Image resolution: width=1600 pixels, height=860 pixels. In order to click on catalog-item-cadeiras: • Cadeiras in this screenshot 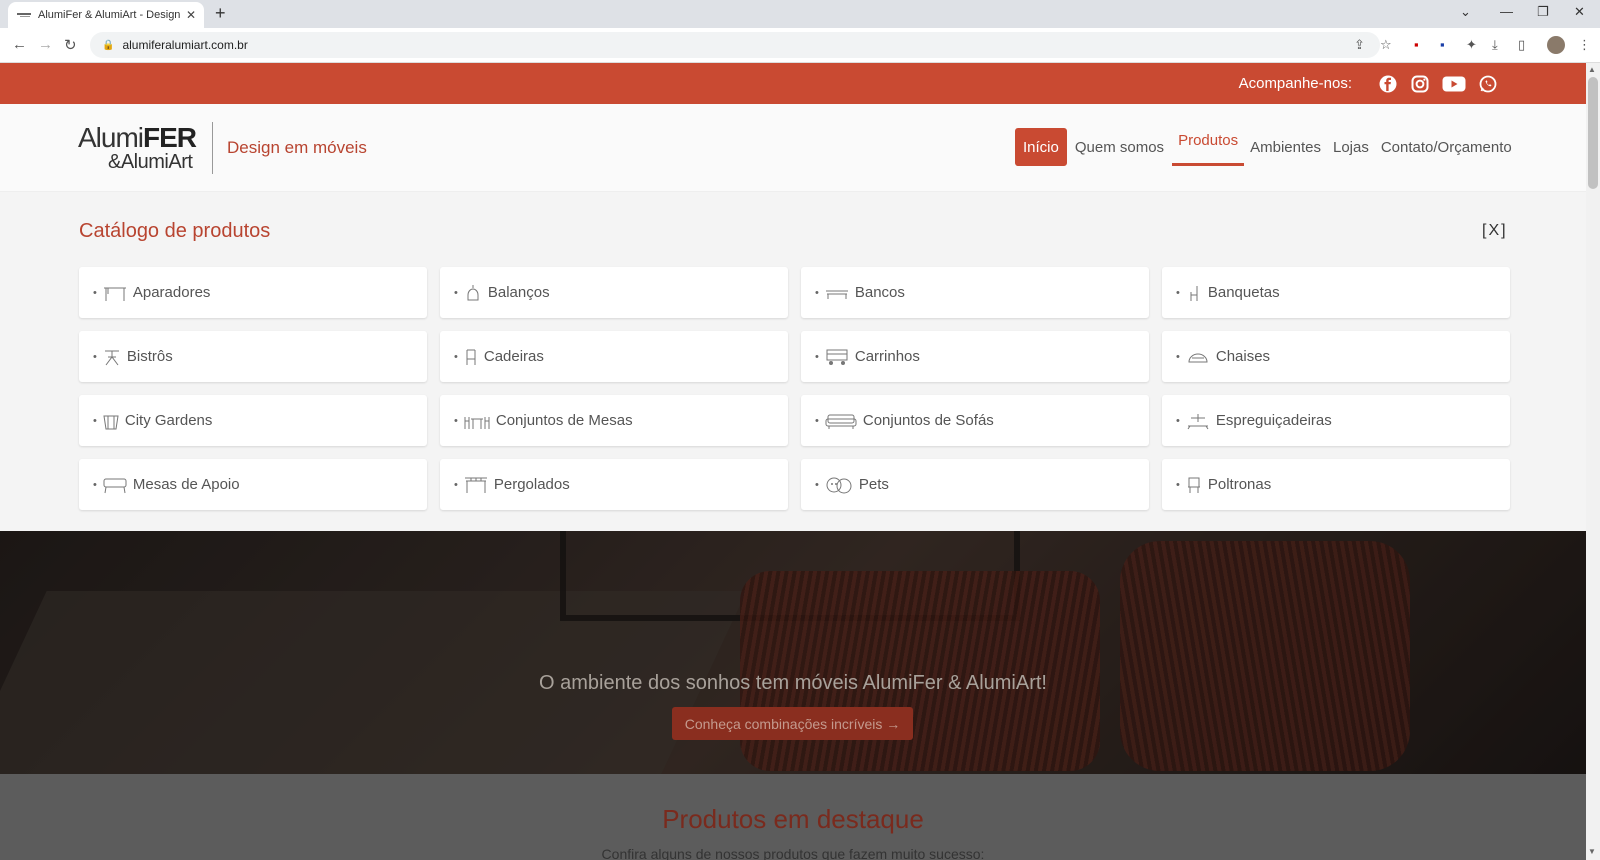, I will do `click(614, 356)`.